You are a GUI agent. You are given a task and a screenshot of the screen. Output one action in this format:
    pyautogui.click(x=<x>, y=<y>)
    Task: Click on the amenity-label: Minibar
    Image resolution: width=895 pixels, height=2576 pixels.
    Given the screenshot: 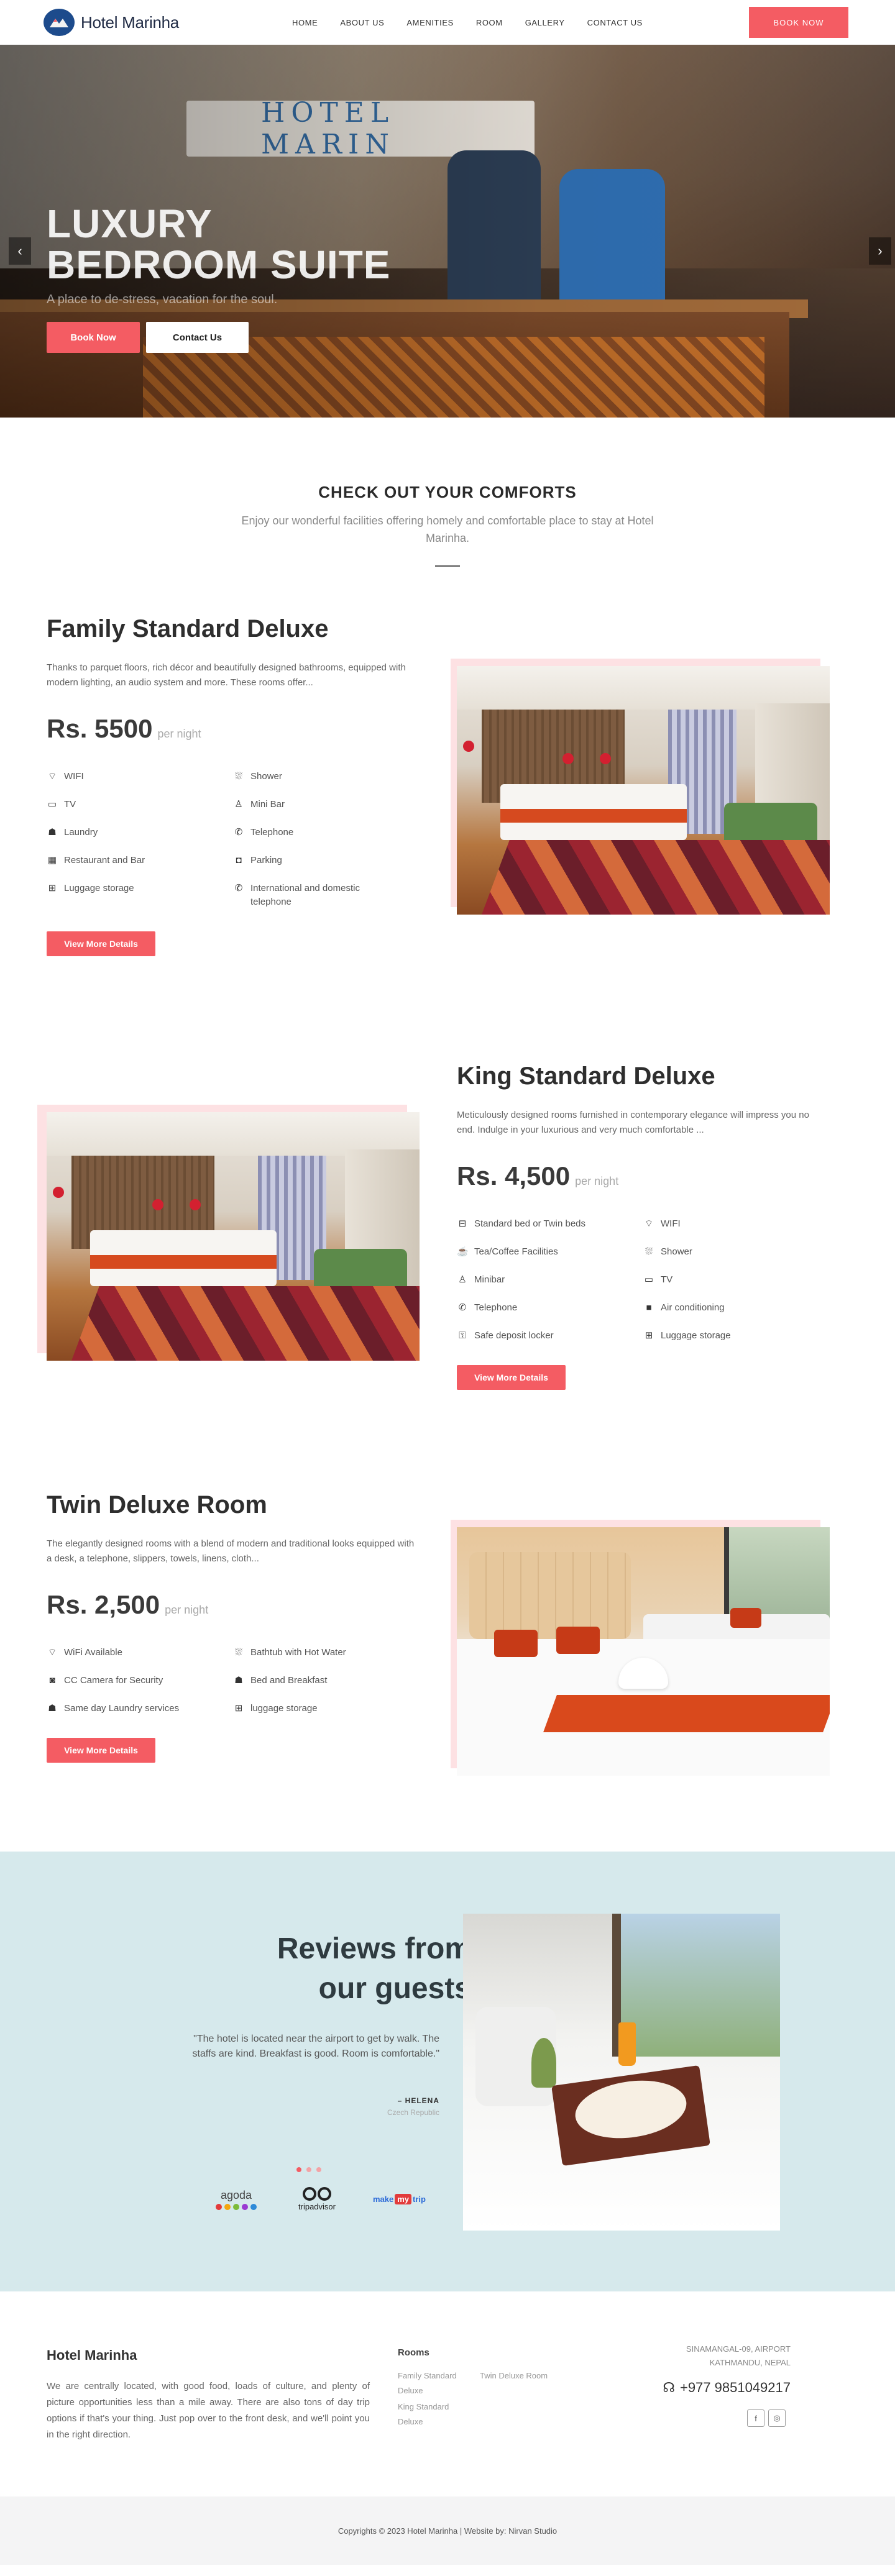 What is the action you would take?
    pyautogui.click(x=490, y=1279)
    